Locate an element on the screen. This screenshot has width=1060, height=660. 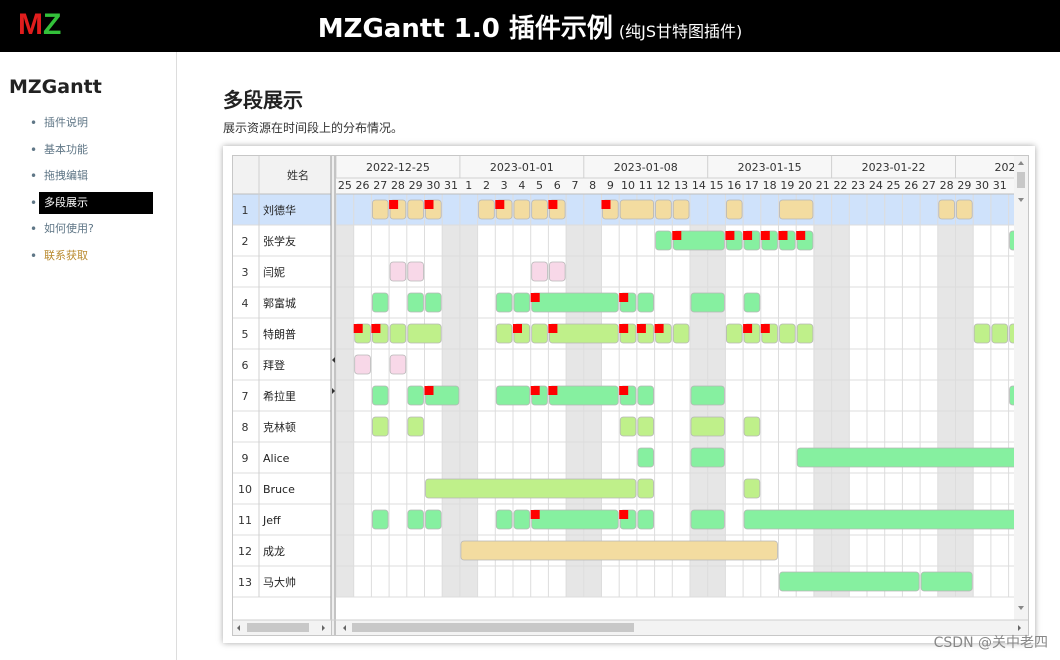
sidebar-item-how-to-use: 如何使用? is located at coordinates (91, 229).